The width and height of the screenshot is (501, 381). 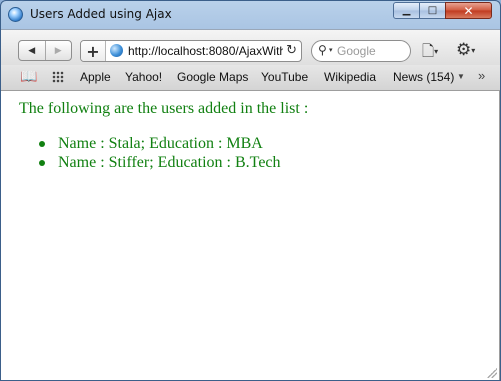 I want to click on minimize-button: ▁, so click(x=406, y=10).